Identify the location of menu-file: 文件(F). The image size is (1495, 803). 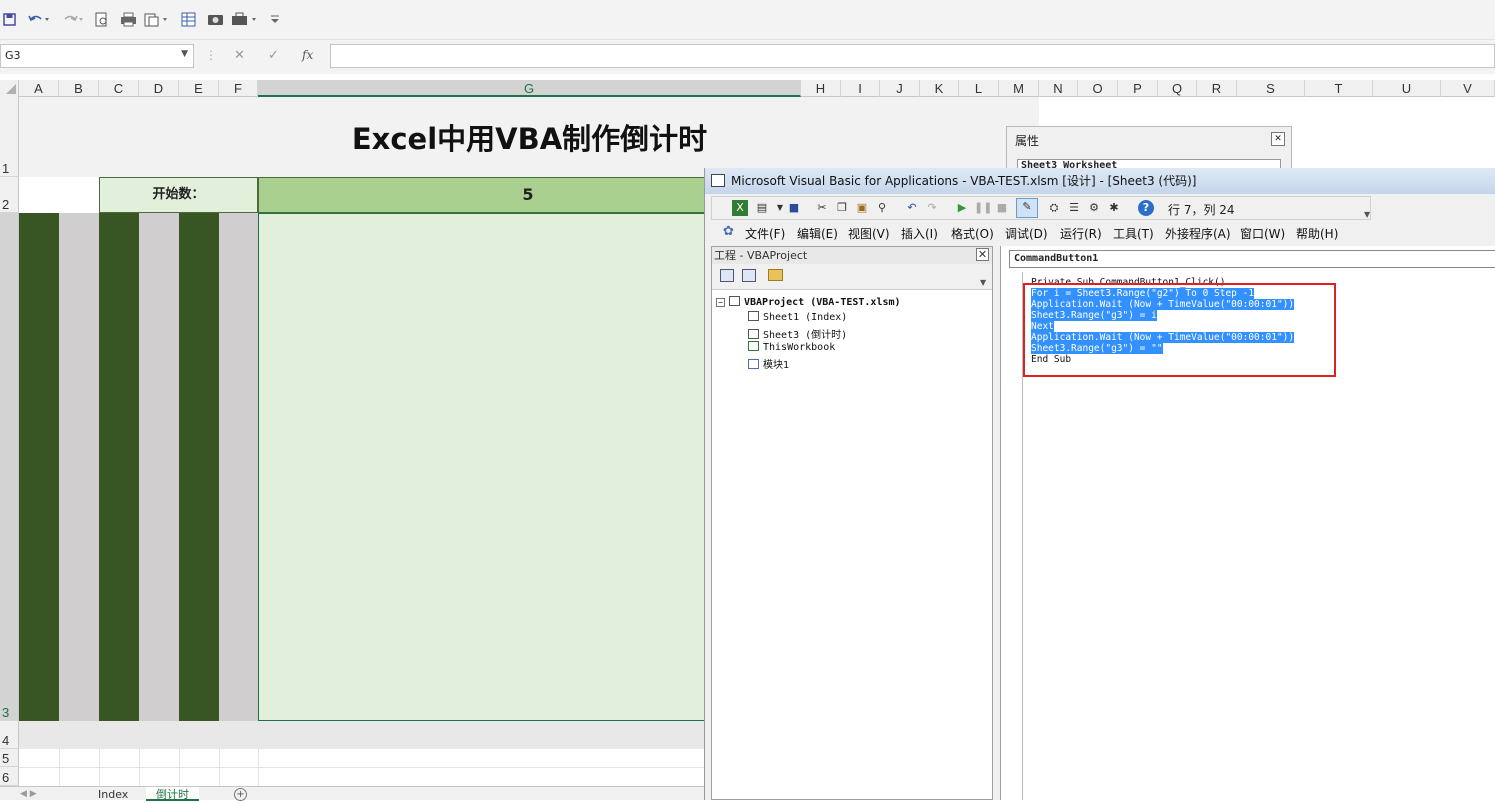
(765, 233).